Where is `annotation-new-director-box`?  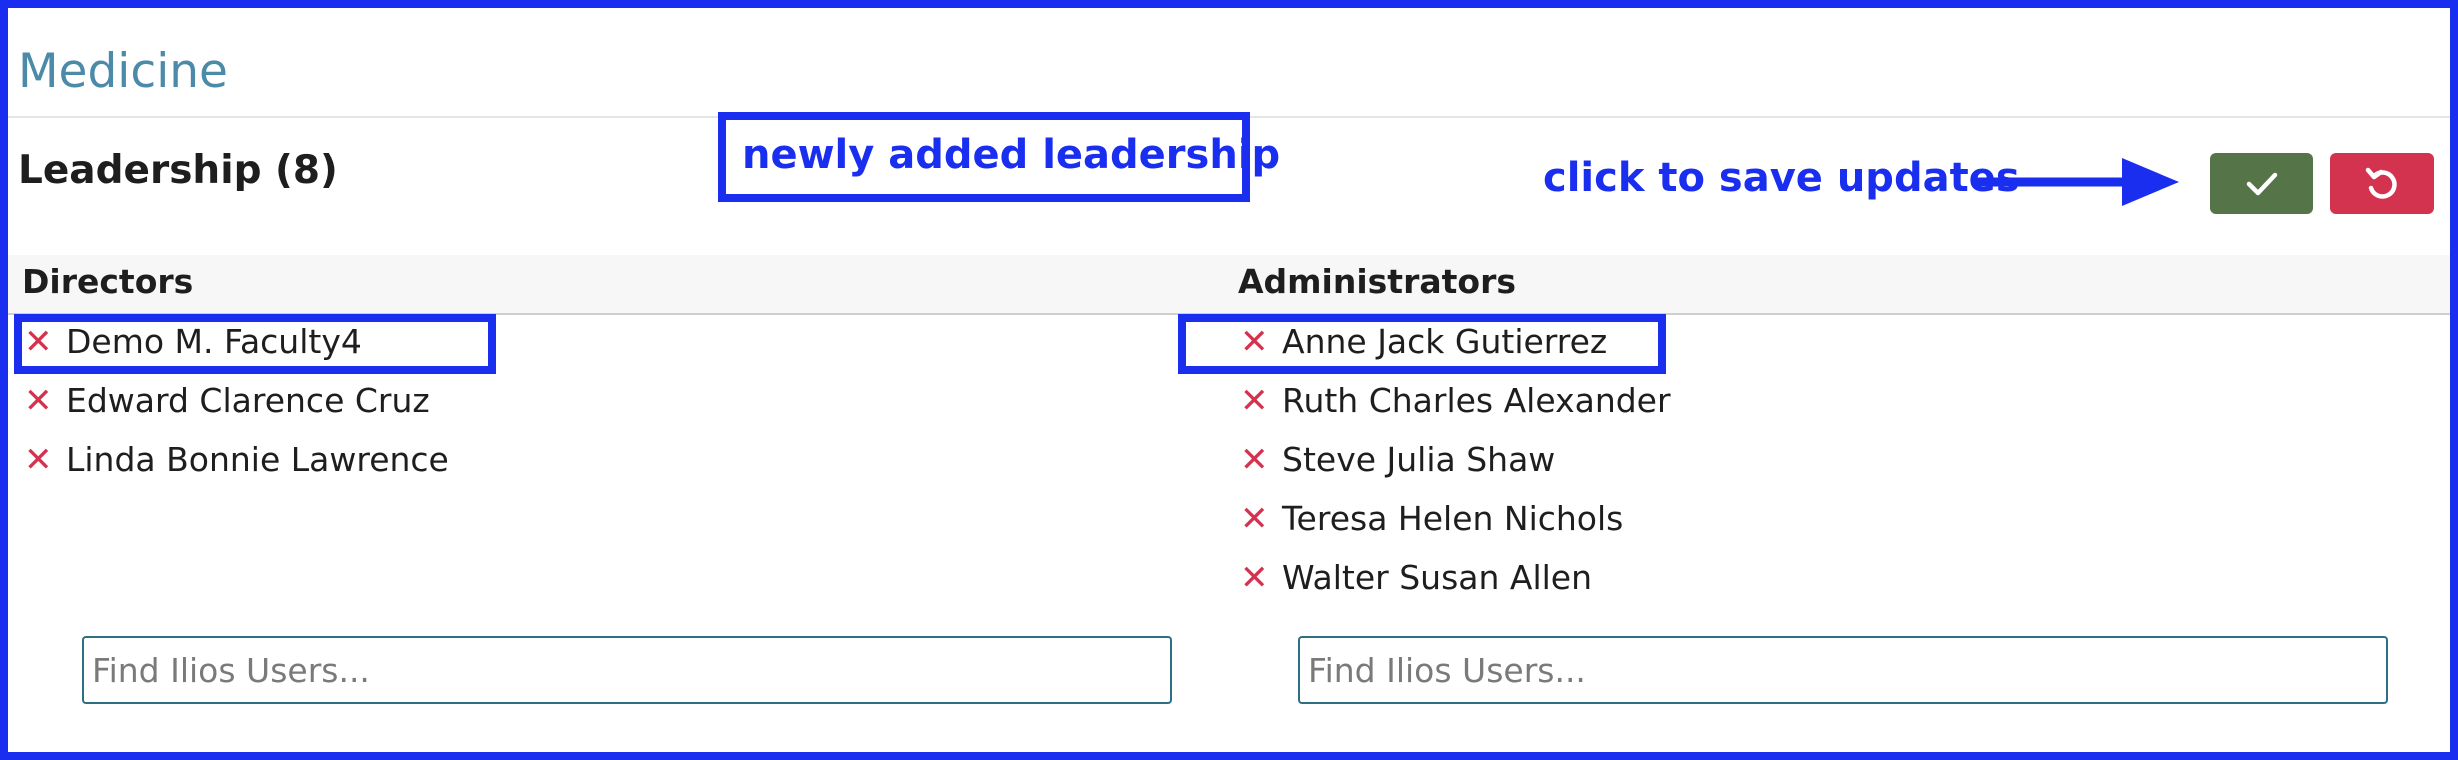 annotation-new-director-box is located at coordinates (255, 344).